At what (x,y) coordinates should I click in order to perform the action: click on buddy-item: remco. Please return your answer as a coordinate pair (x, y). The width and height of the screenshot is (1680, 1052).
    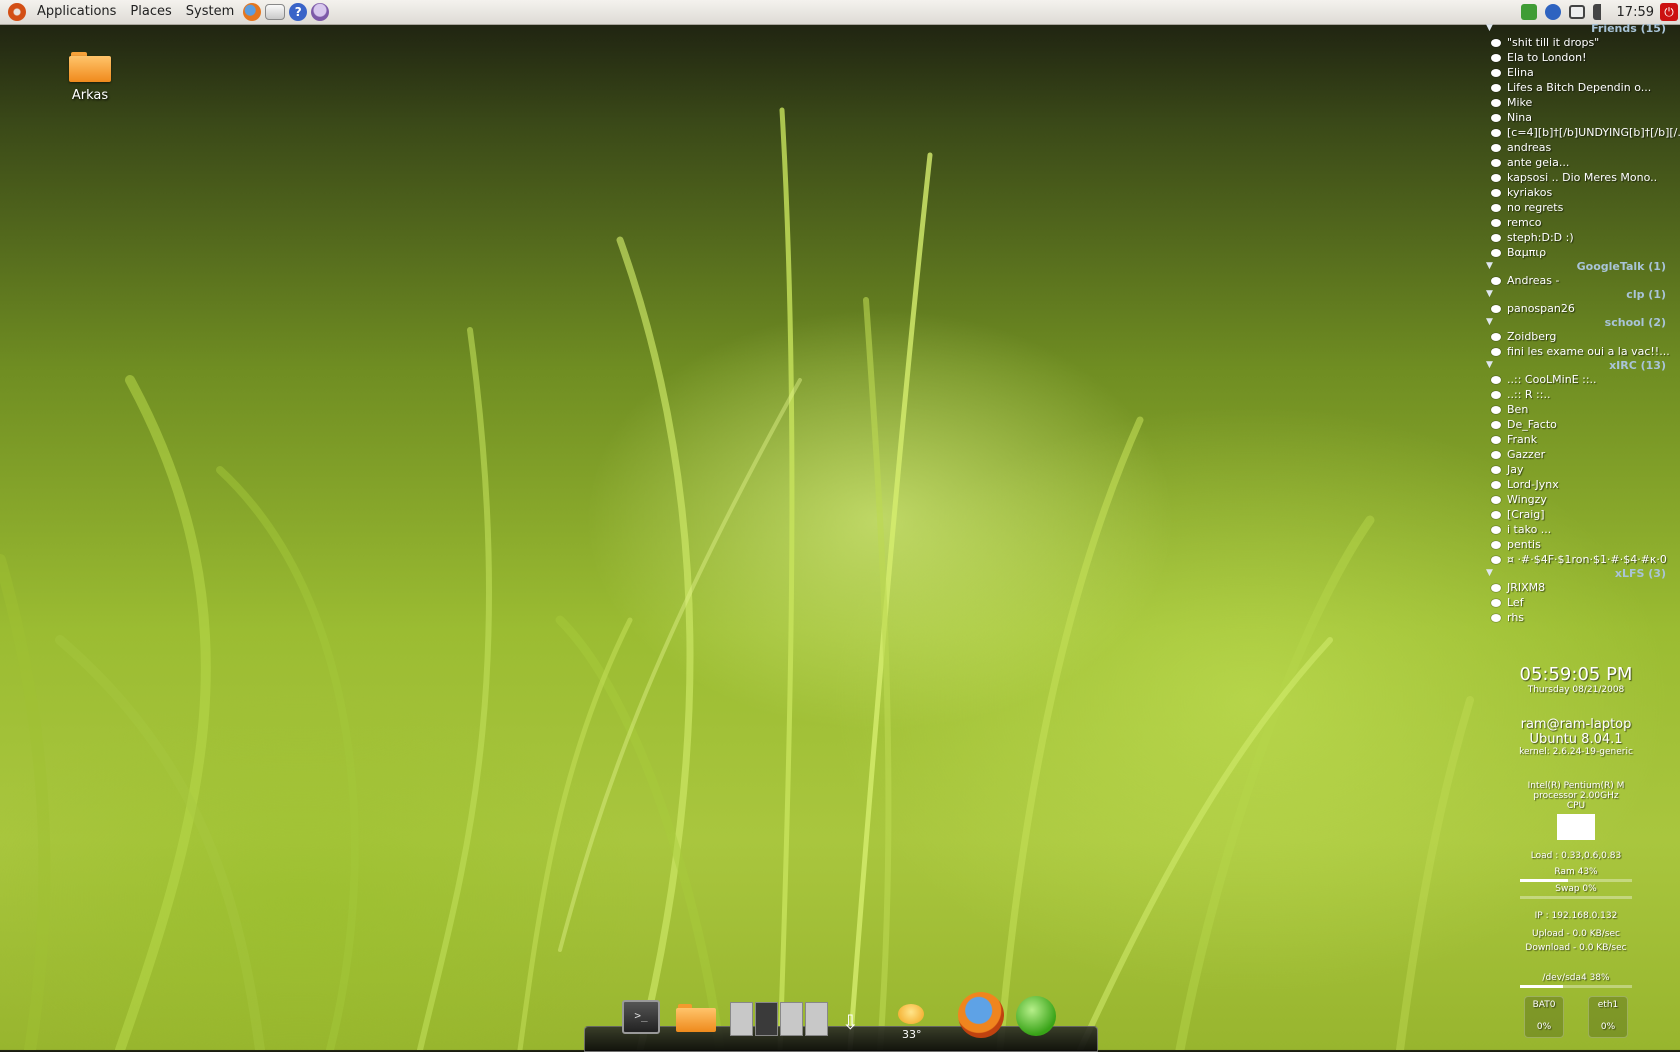
    Looking at the image, I should click on (1583, 222).